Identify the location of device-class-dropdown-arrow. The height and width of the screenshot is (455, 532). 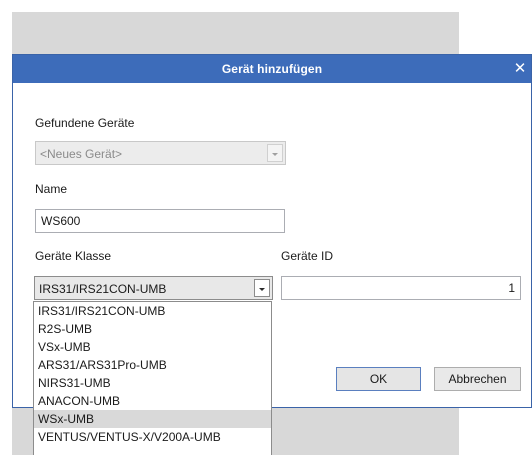
(262, 288).